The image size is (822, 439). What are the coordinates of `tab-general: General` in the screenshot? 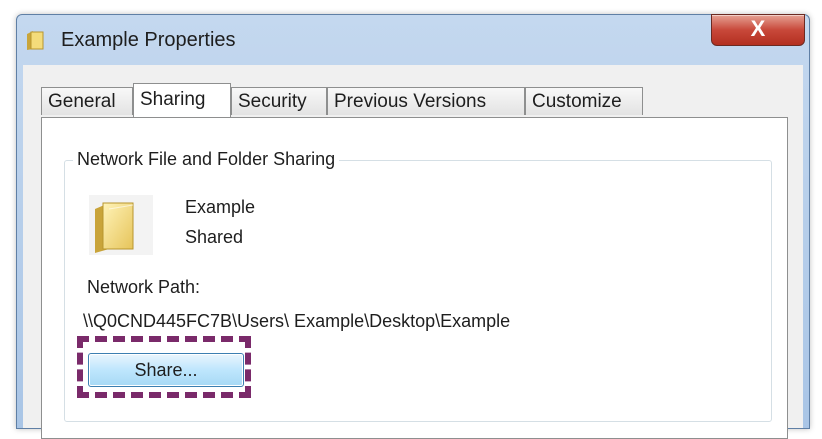 It's located at (87, 101).